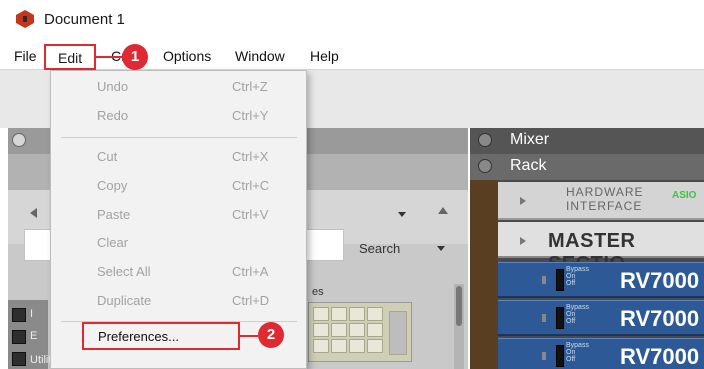  I want to click on hardware-interface-line1: HARDWARE, so click(605, 192).